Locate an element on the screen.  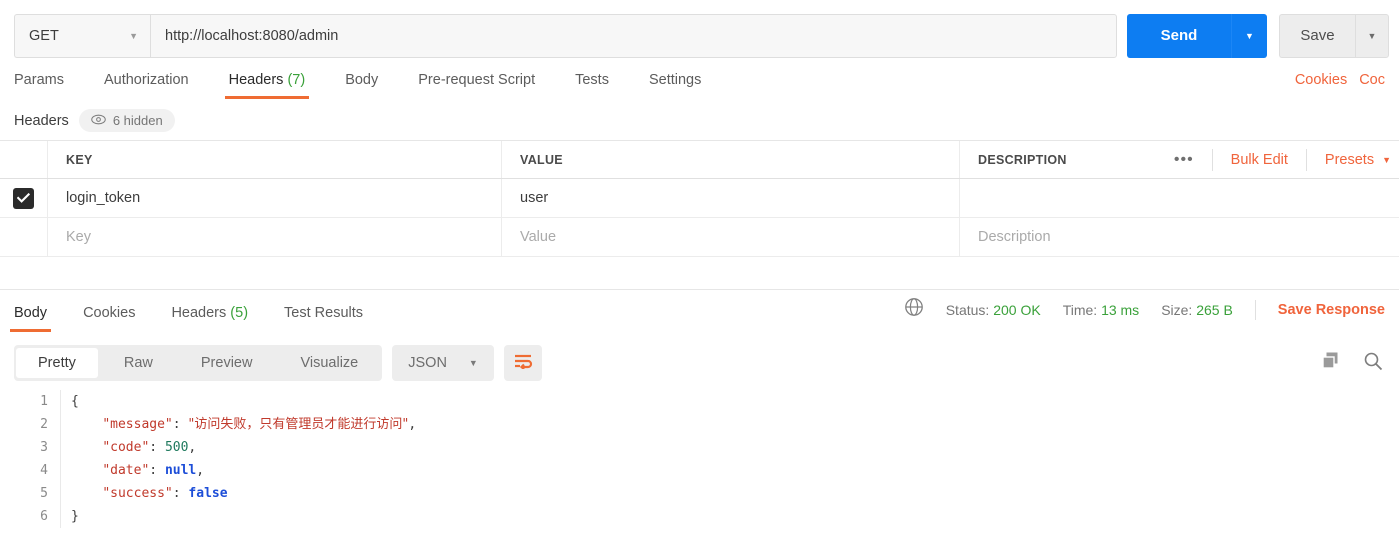
code-line-2: "message": "访问失败，只有管理员才能进行访问", is located at coordinates (259, 424).